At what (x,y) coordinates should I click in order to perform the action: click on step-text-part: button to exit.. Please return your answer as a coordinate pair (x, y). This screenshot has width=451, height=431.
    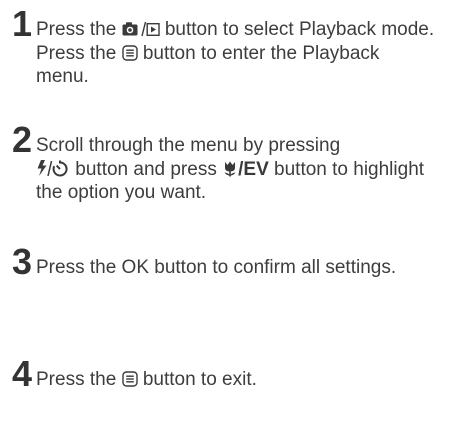
    Looking at the image, I should click on (197, 379).